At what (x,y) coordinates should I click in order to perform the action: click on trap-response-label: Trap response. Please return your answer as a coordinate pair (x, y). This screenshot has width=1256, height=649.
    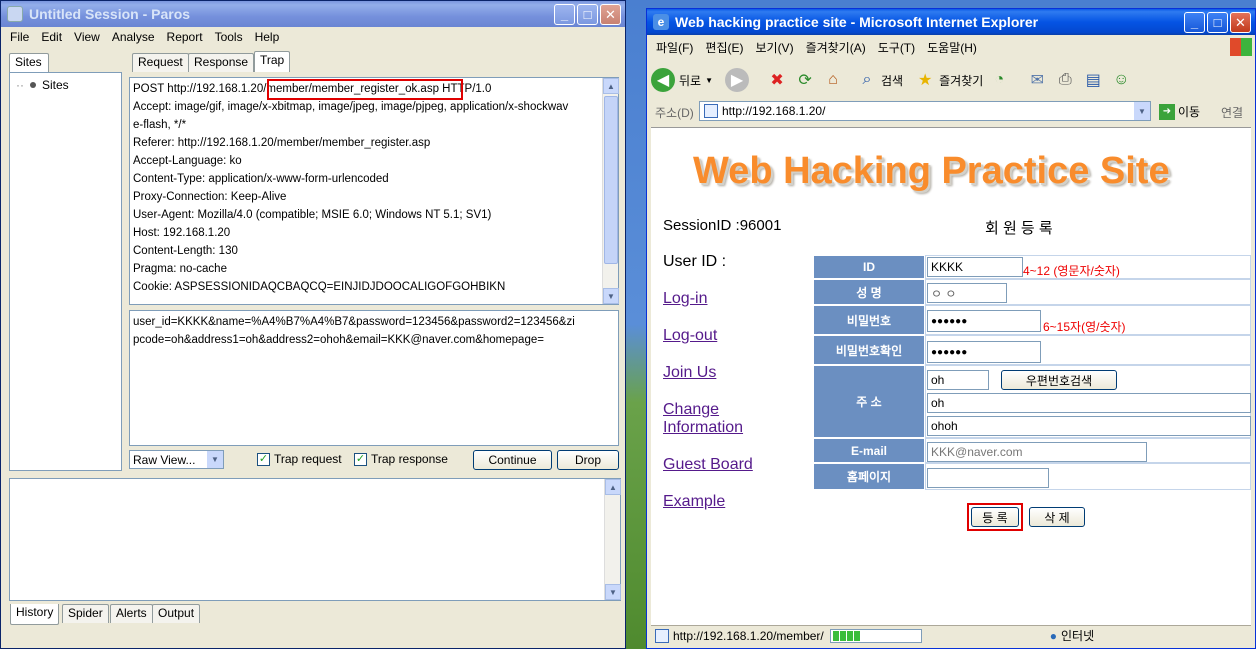
    Looking at the image, I should click on (409, 459).